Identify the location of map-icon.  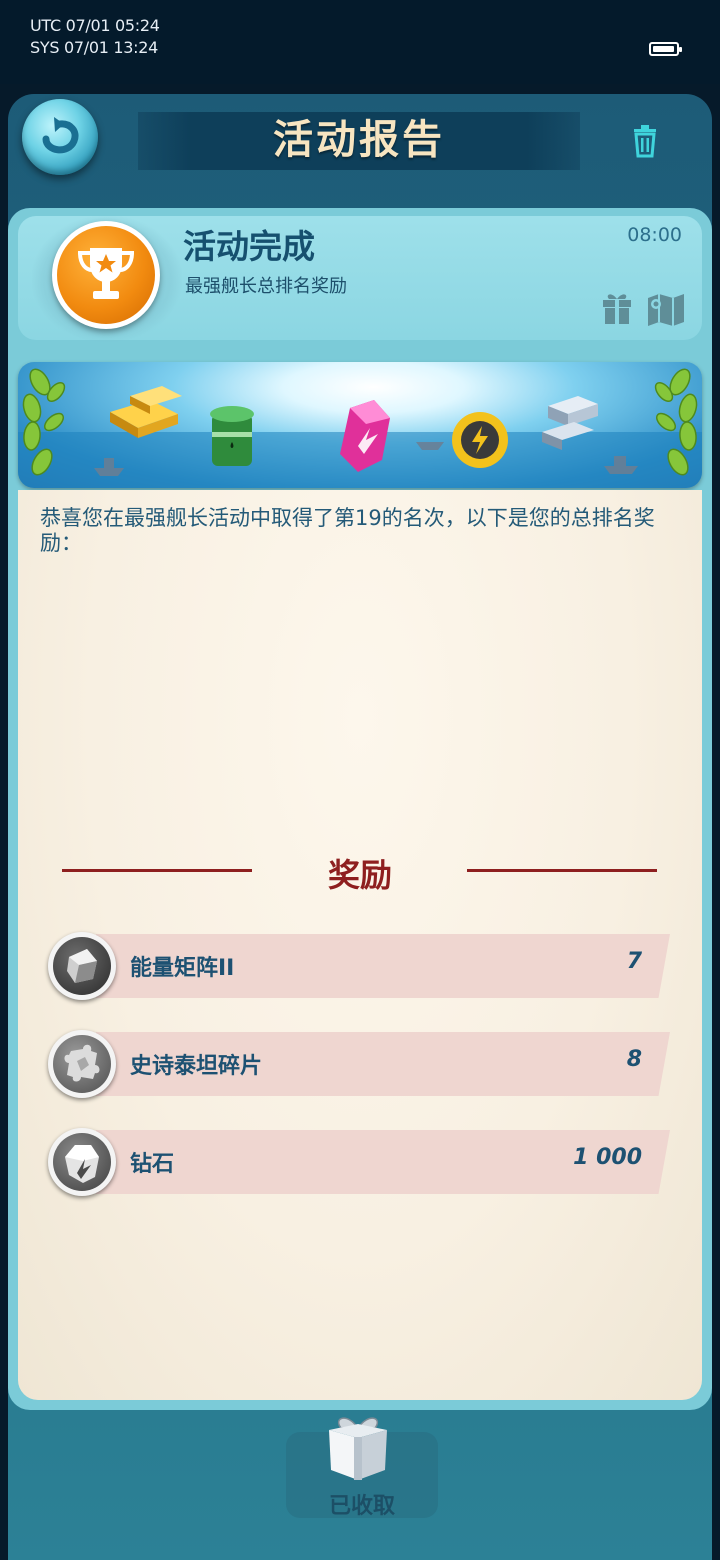
(666, 310).